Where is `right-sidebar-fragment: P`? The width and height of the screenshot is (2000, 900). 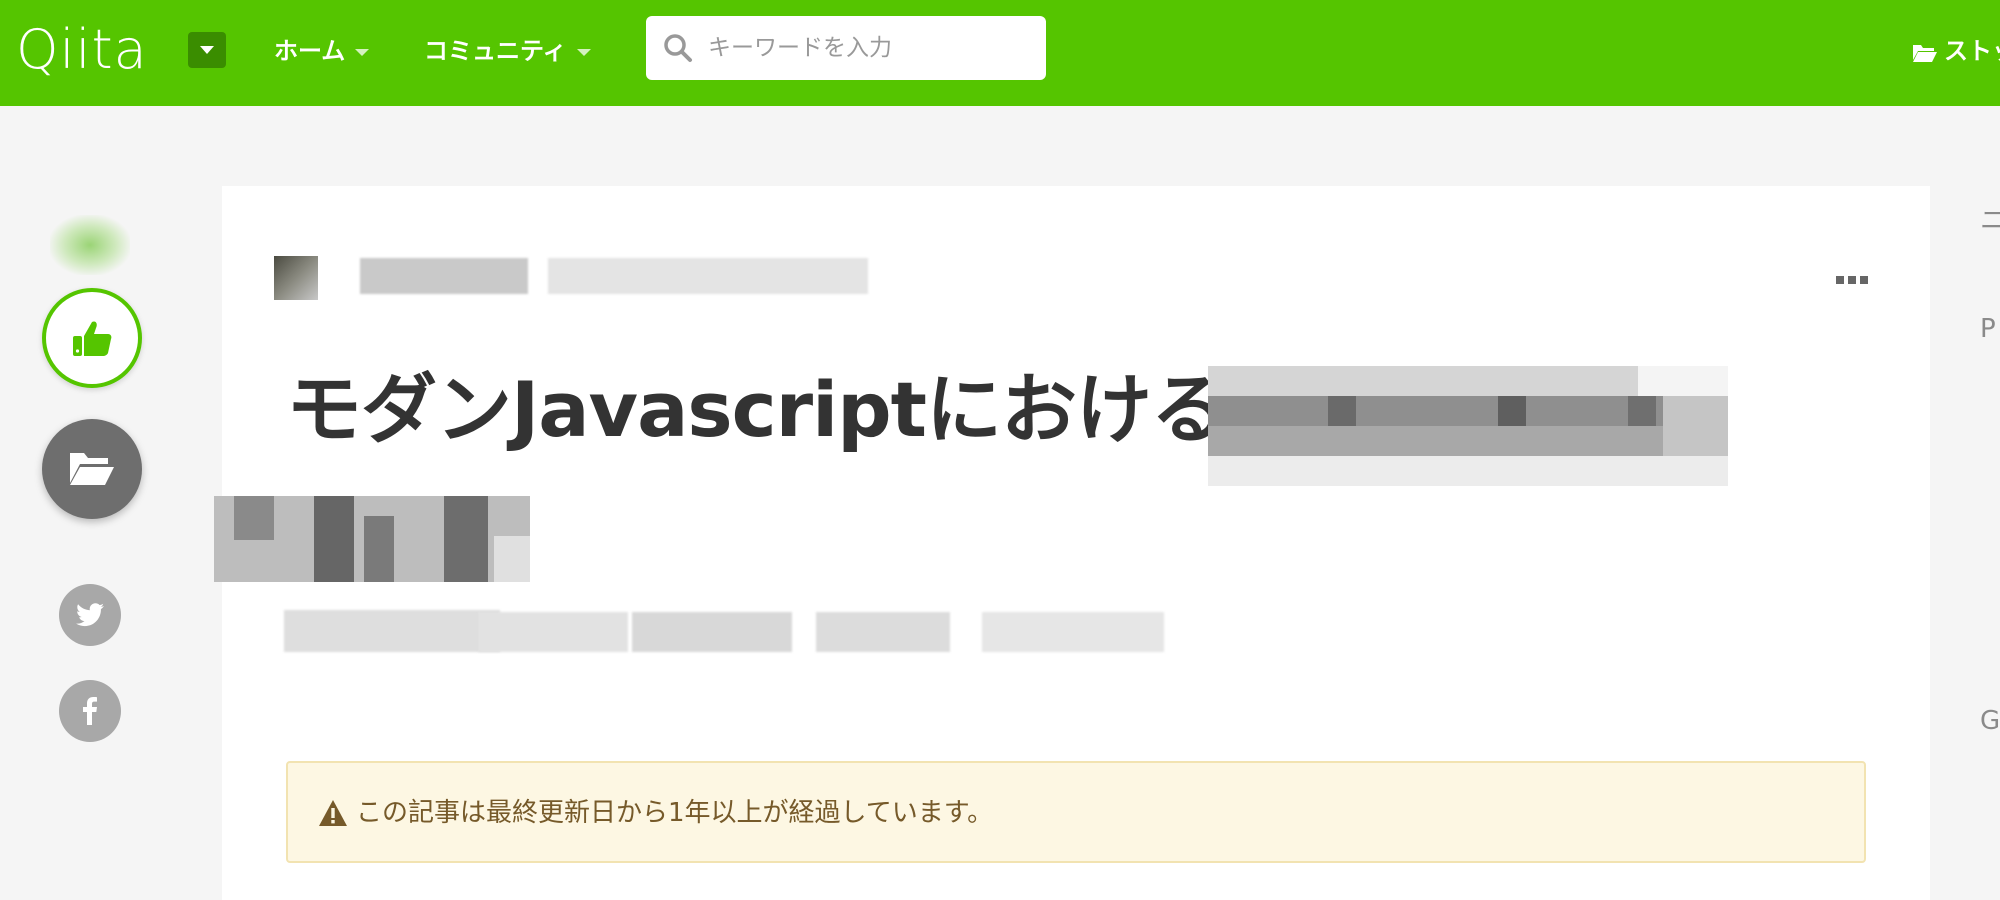 right-sidebar-fragment: P is located at coordinates (1988, 329).